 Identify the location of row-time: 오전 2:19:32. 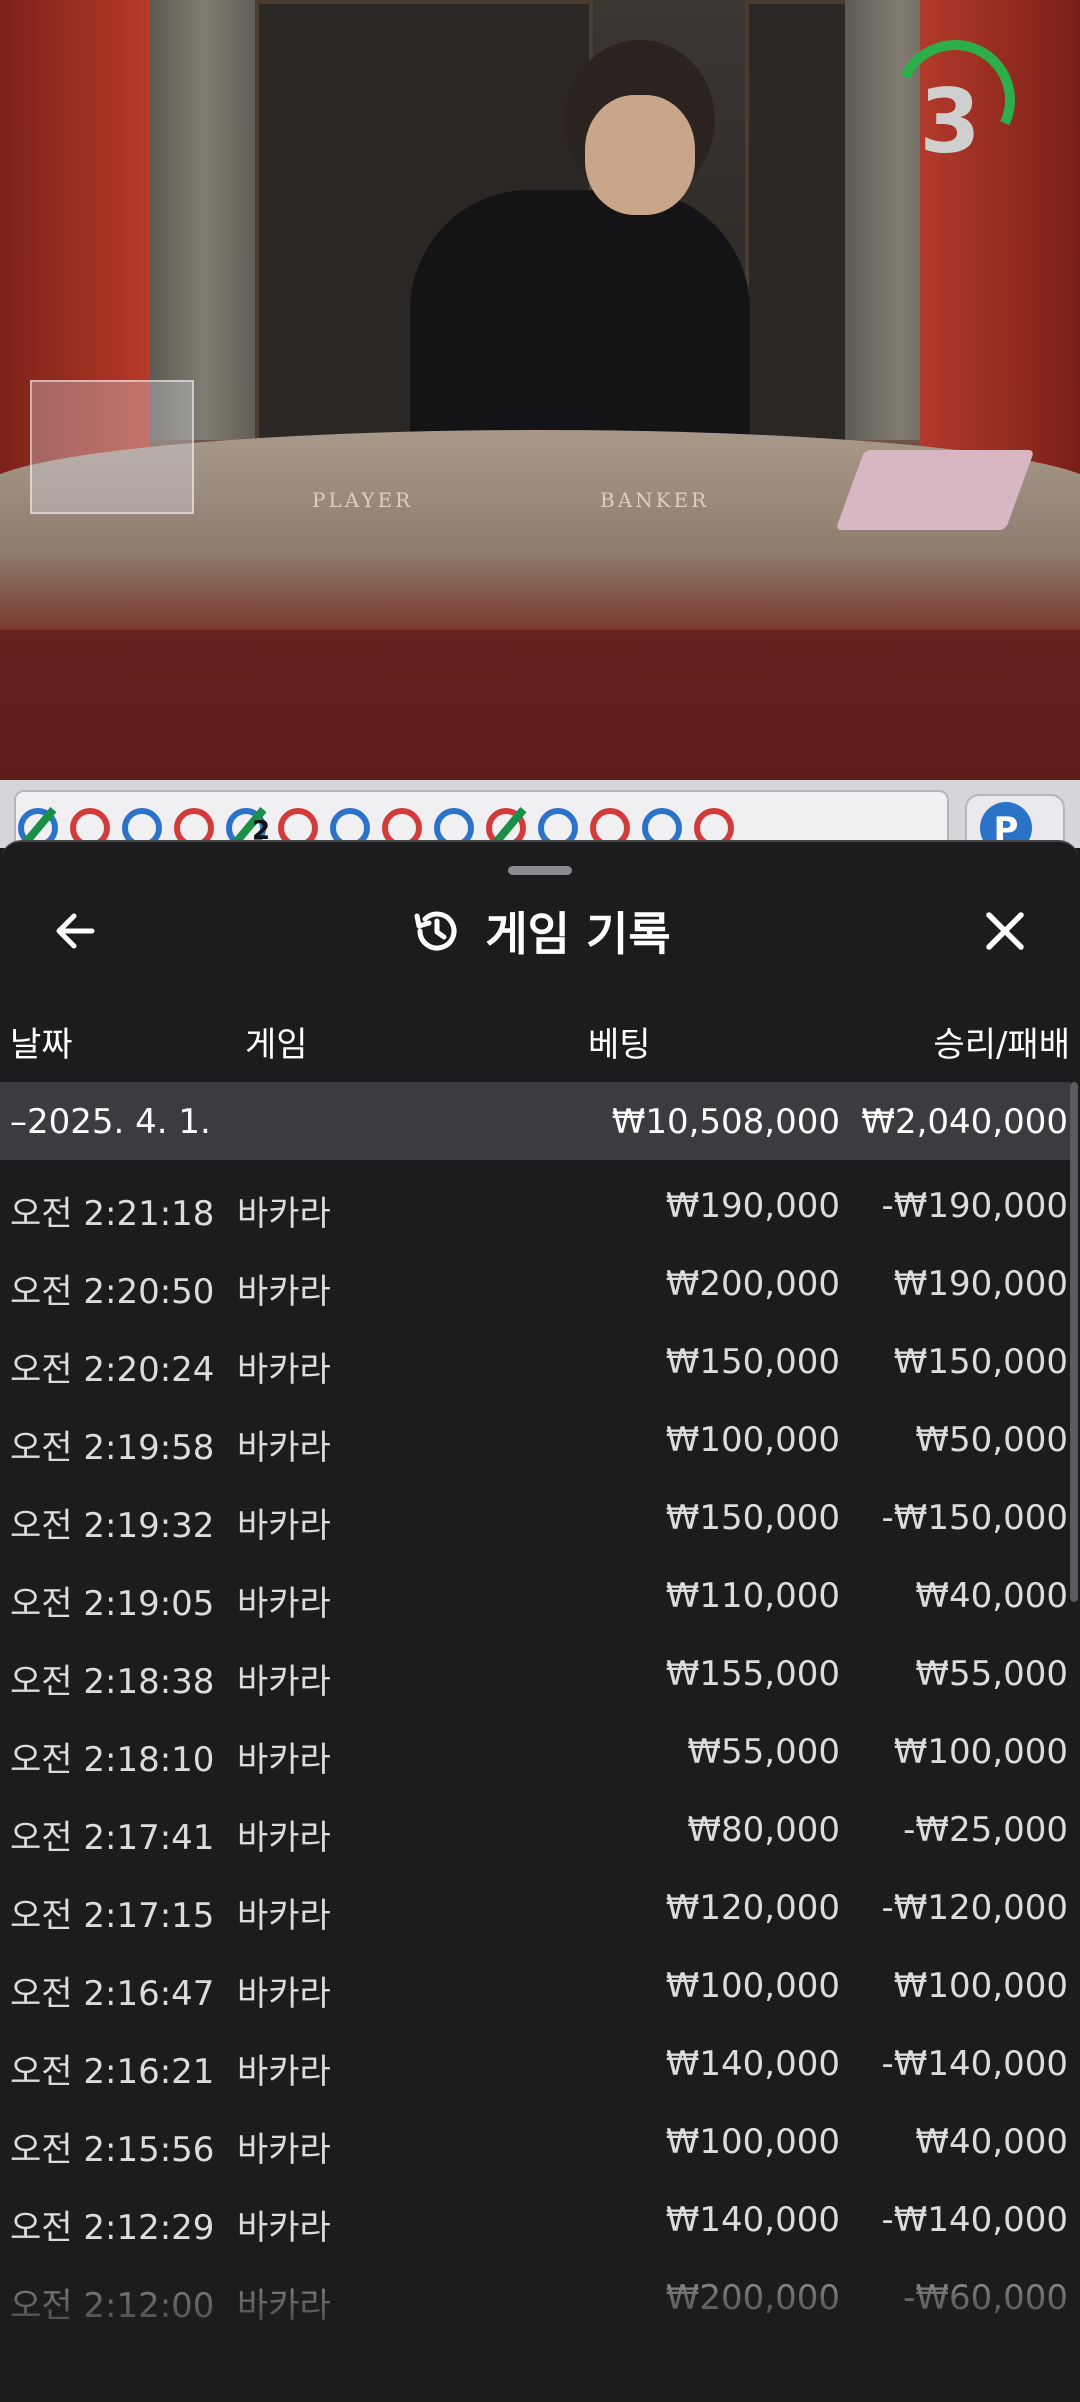
(112, 1526).